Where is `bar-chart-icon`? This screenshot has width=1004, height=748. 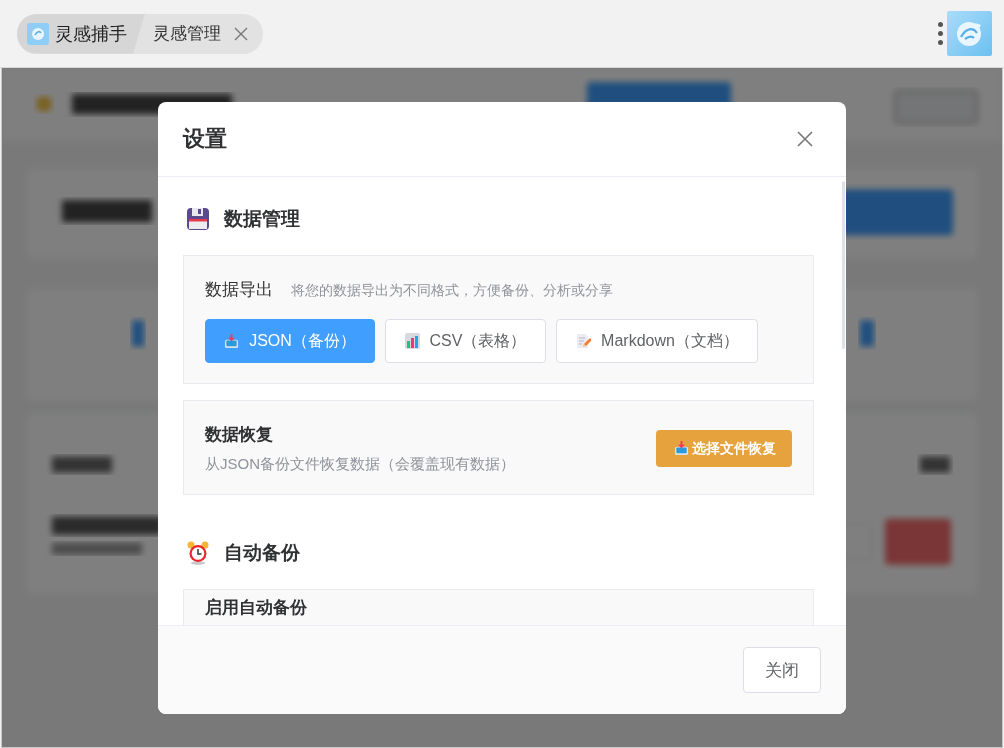
bar-chart-icon is located at coordinates (412, 341).